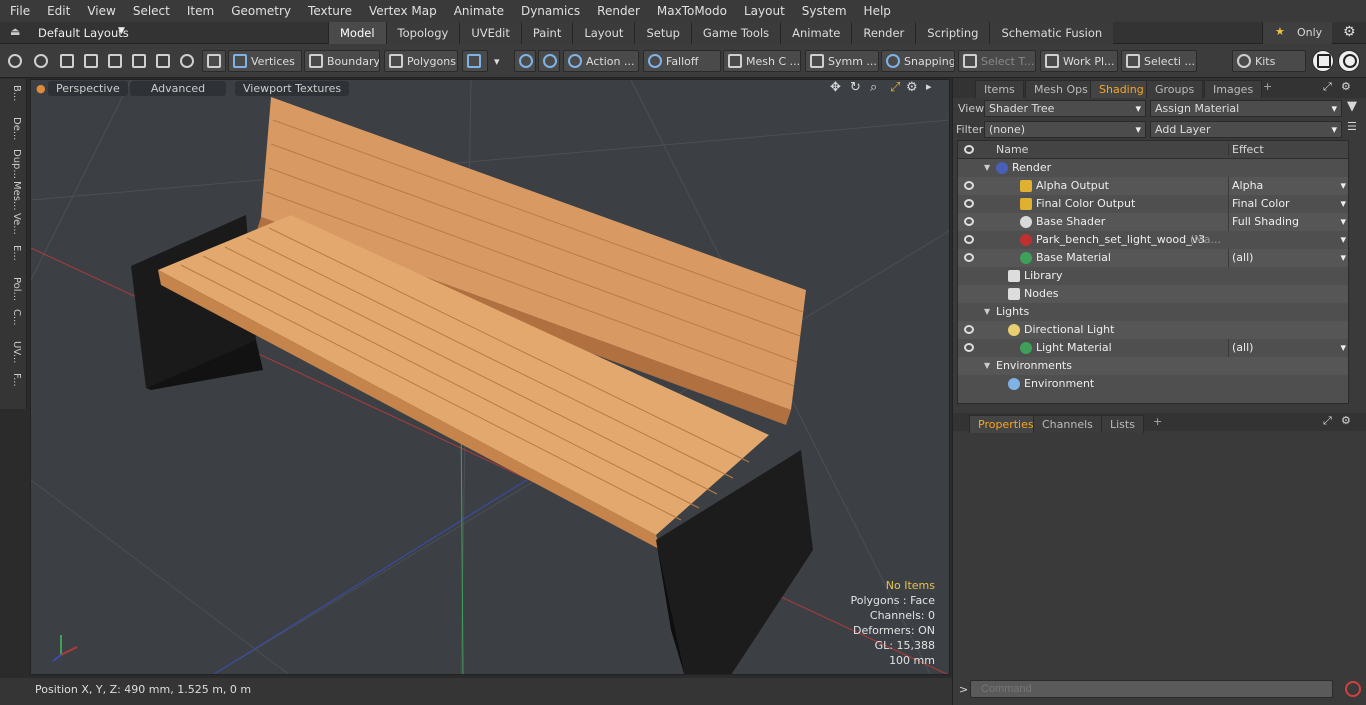  What do you see at coordinates (342, 61) in the screenshot?
I see `boundary-button: Boundary` at bounding box center [342, 61].